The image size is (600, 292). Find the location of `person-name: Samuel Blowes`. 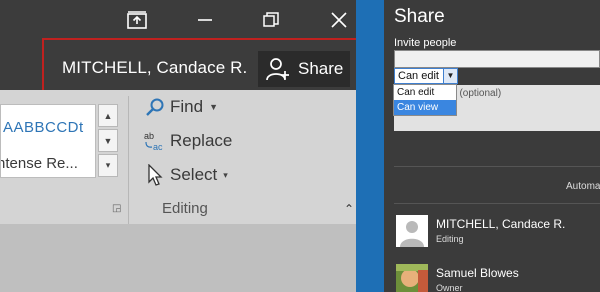

person-name: Samuel Blowes is located at coordinates (477, 273).